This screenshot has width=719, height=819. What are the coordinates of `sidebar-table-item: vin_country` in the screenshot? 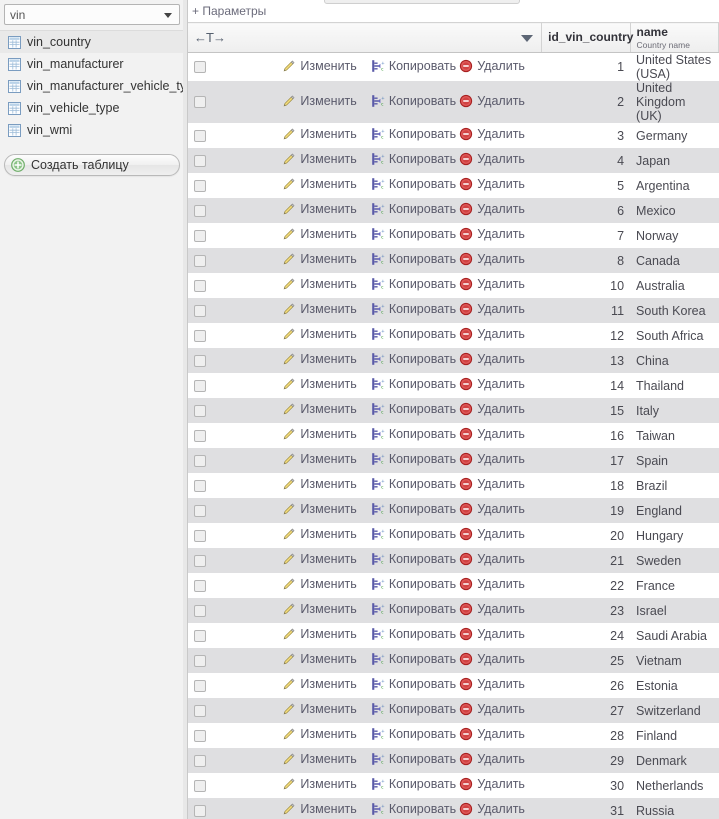 It's located at (93, 42).